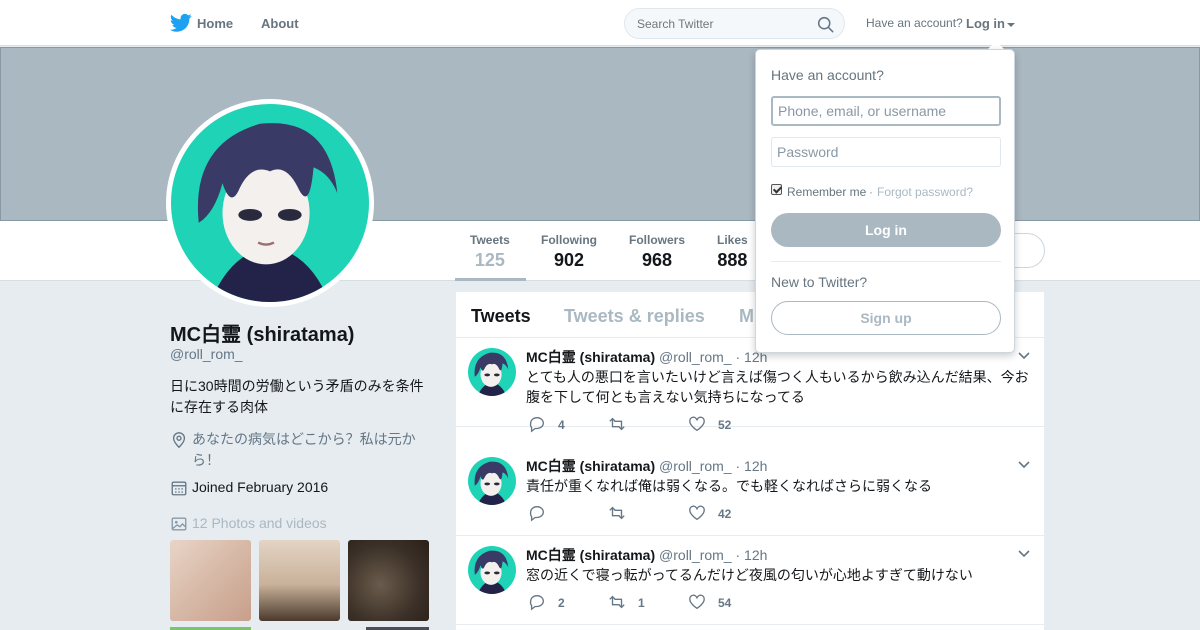 Image resolution: width=1200 pixels, height=630 pixels. I want to click on profile-avatar, so click(270, 203).